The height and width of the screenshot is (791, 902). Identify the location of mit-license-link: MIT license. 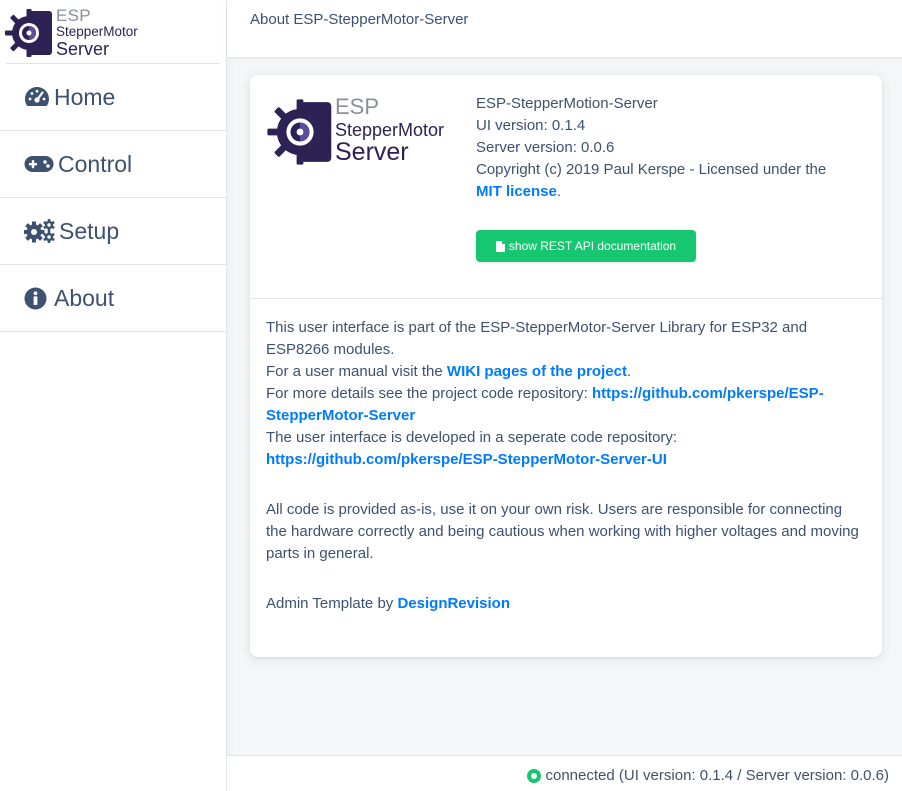
(516, 191).